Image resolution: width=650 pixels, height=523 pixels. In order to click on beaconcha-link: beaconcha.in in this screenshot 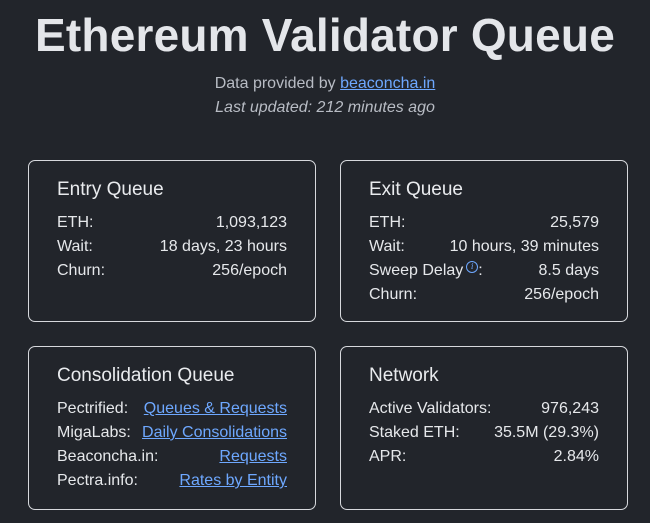, I will do `click(387, 83)`.